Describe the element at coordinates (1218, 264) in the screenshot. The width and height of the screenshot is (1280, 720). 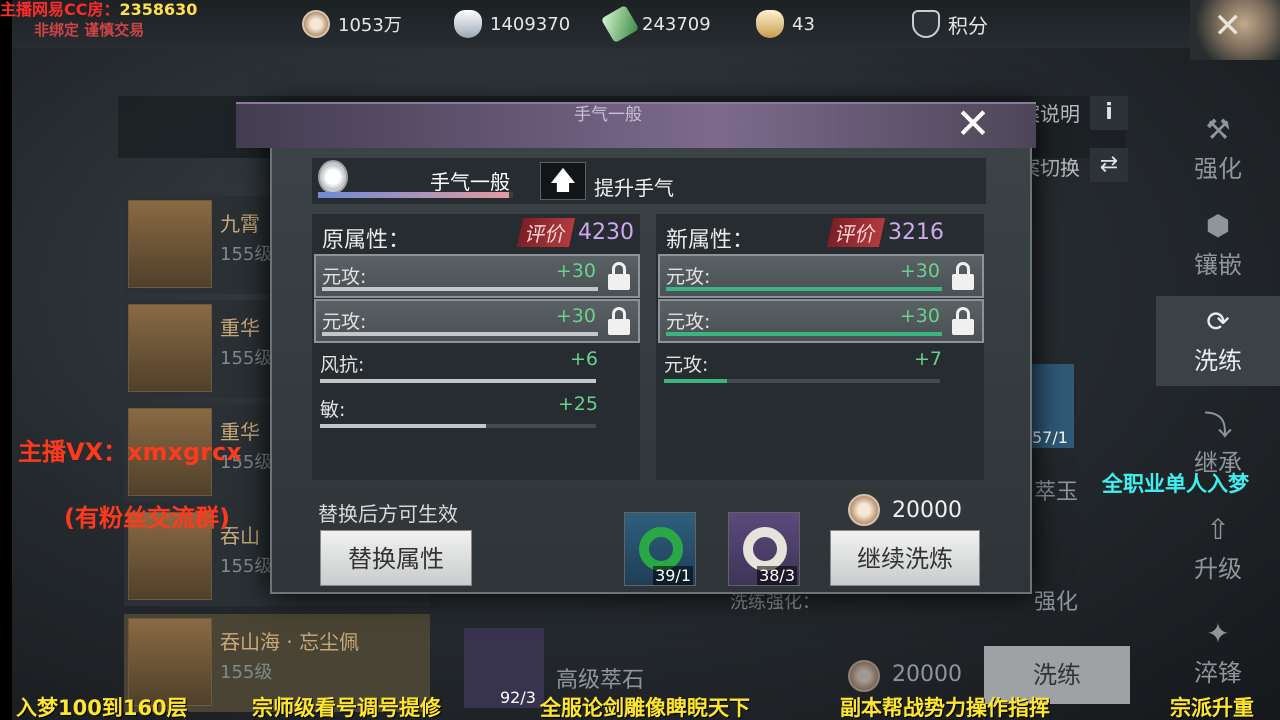
I see `nav-label: 镶嵌` at that location.